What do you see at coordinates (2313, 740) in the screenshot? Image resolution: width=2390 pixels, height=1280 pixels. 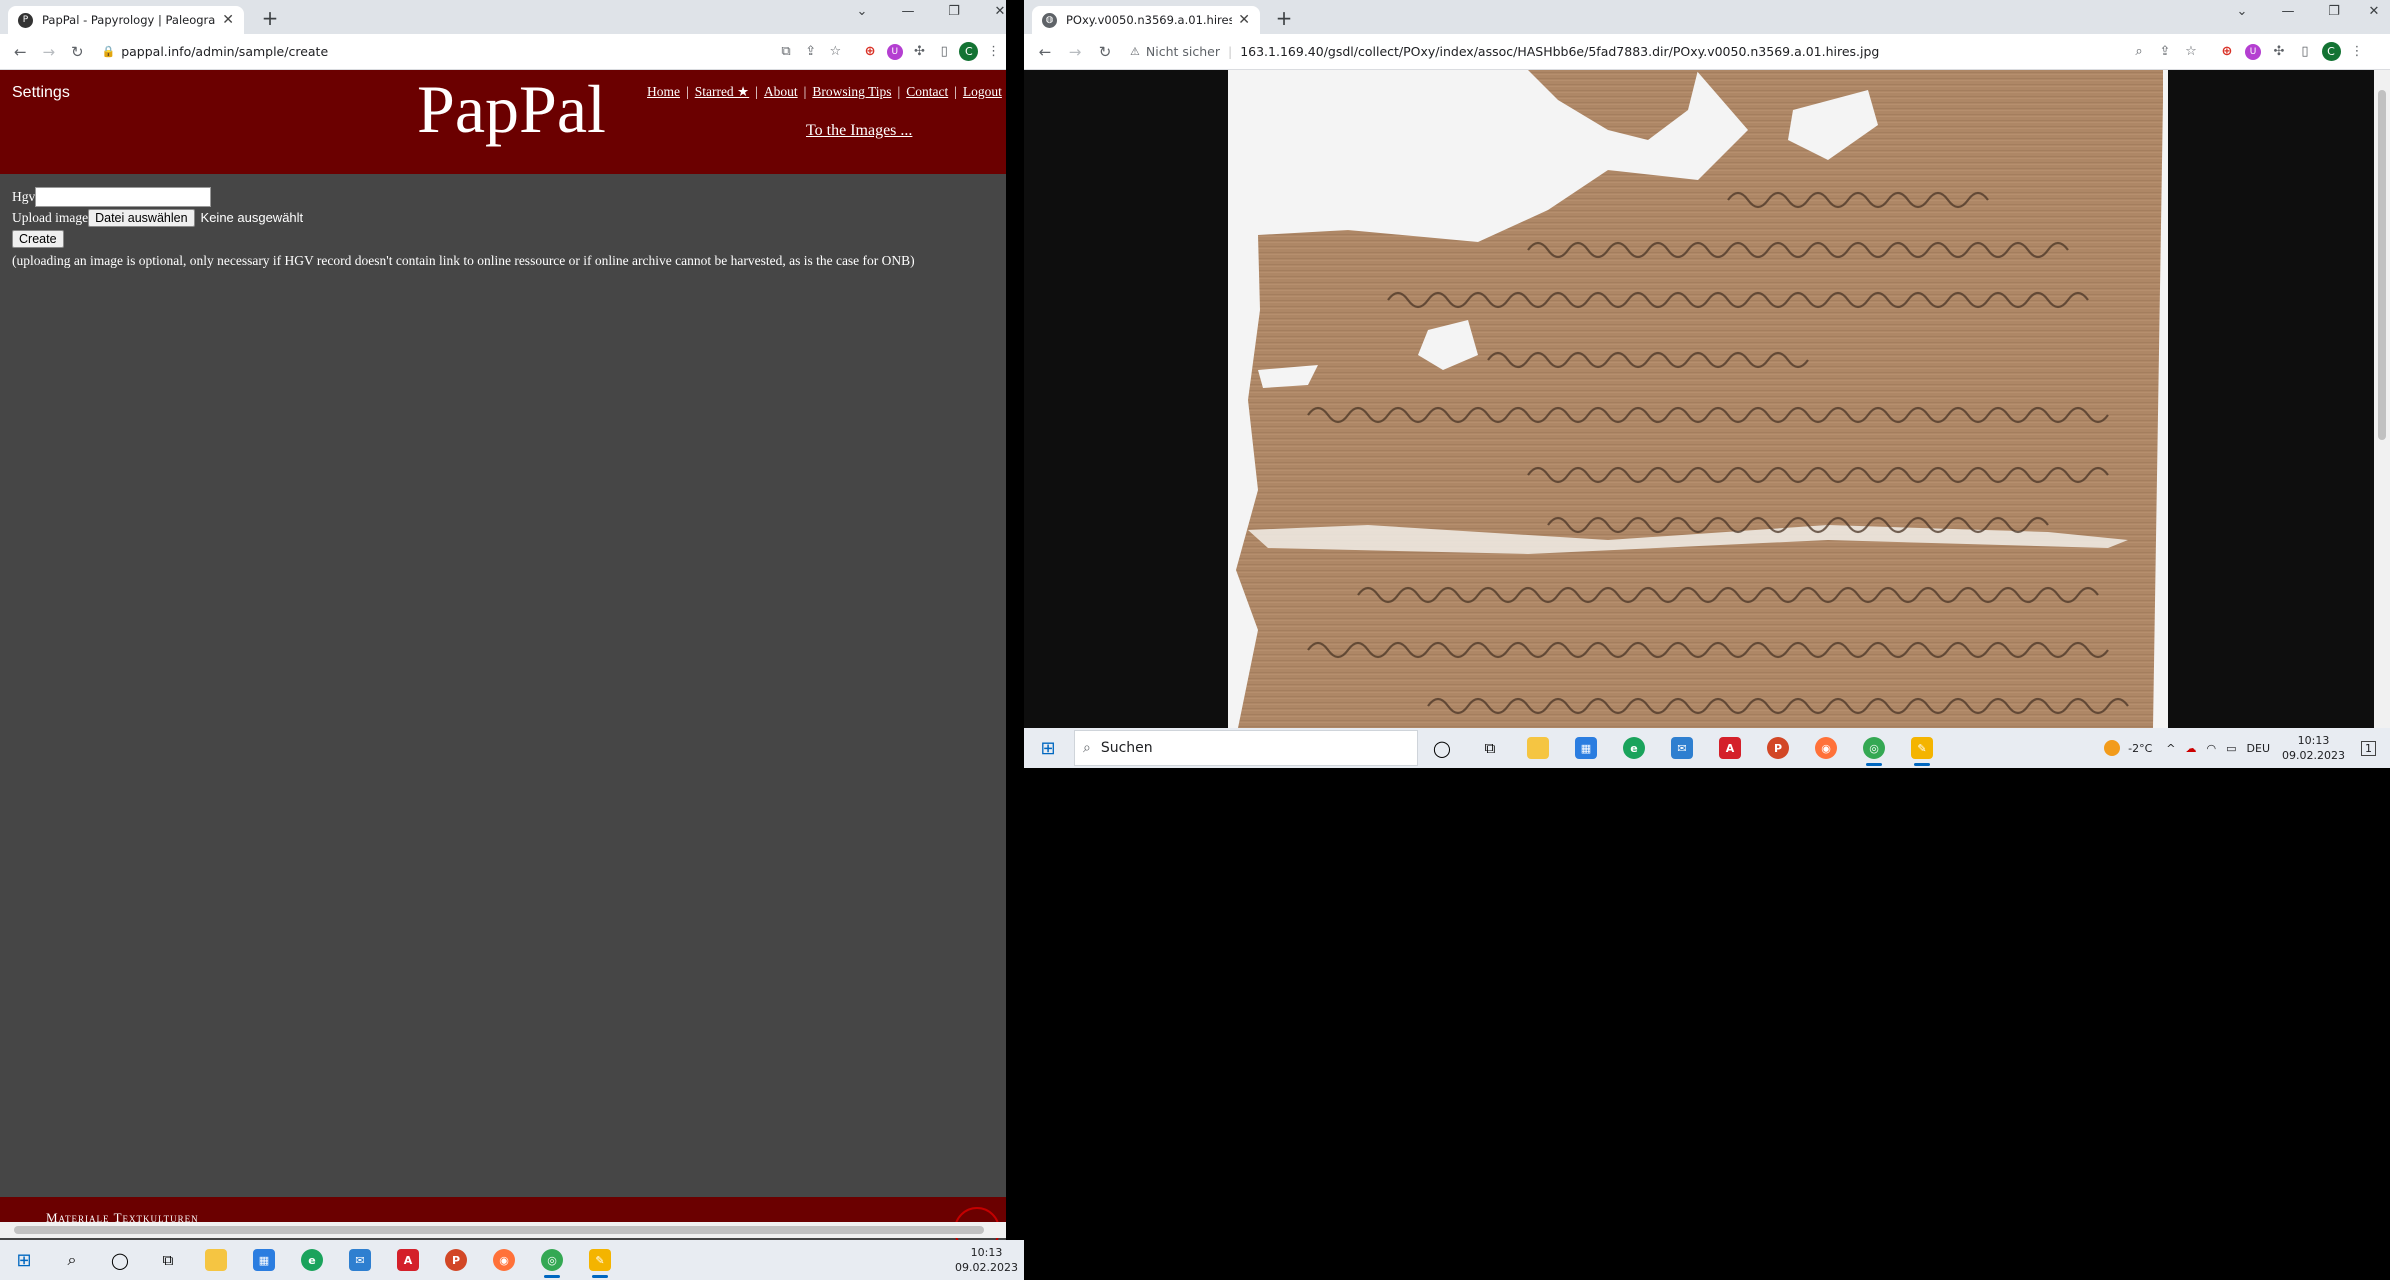 I see `clock-time: 10:13` at bounding box center [2313, 740].